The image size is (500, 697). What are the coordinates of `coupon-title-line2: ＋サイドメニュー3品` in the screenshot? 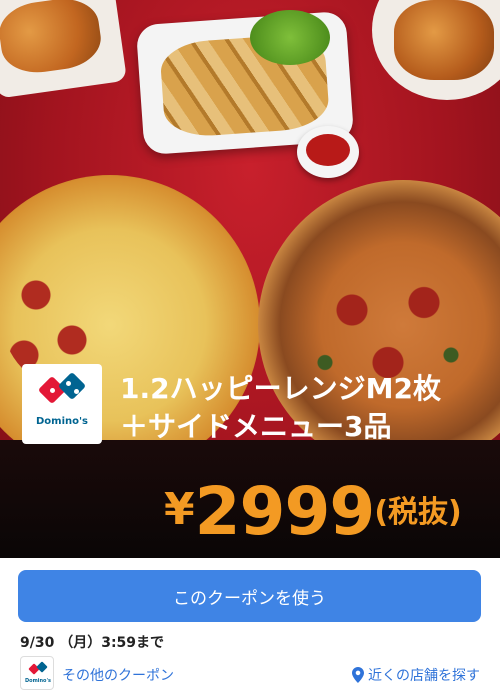 It's located at (256, 426).